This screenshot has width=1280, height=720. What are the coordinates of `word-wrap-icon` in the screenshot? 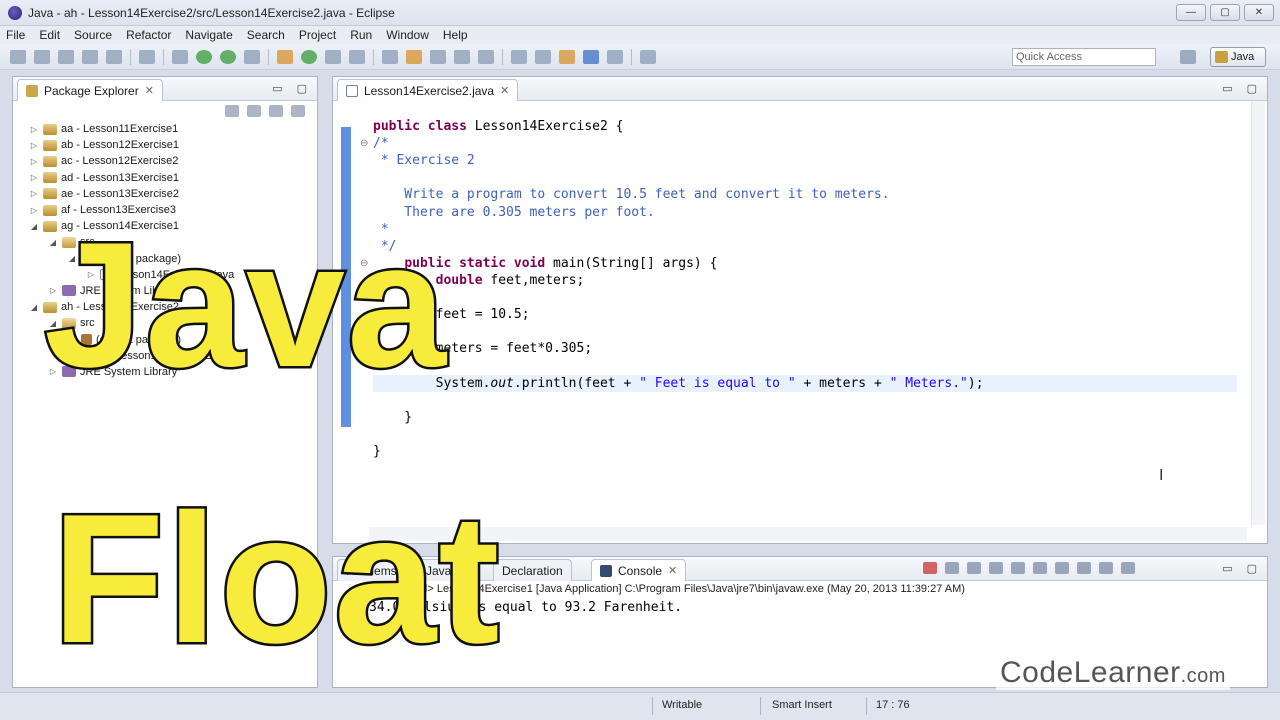 It's located at (1040, 568).